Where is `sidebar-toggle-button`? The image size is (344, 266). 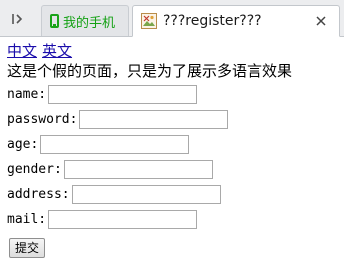
sidebar-toggle-button is located at coordinates (18, 19).